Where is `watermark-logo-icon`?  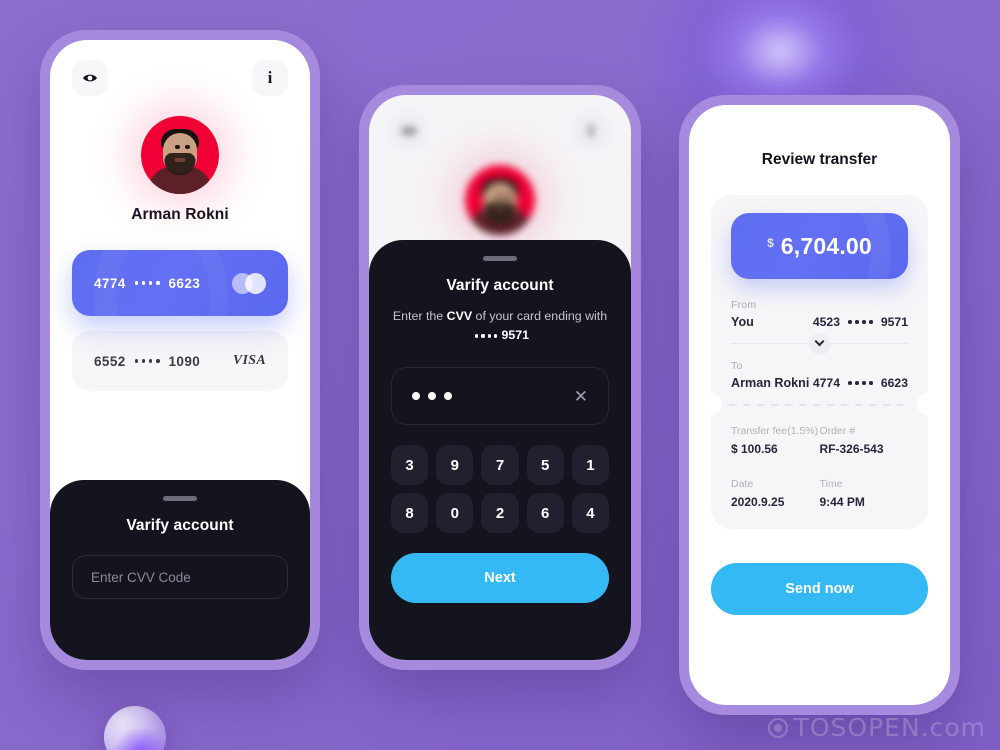 watermark-logo-icon is located at coordinates (777, 727).